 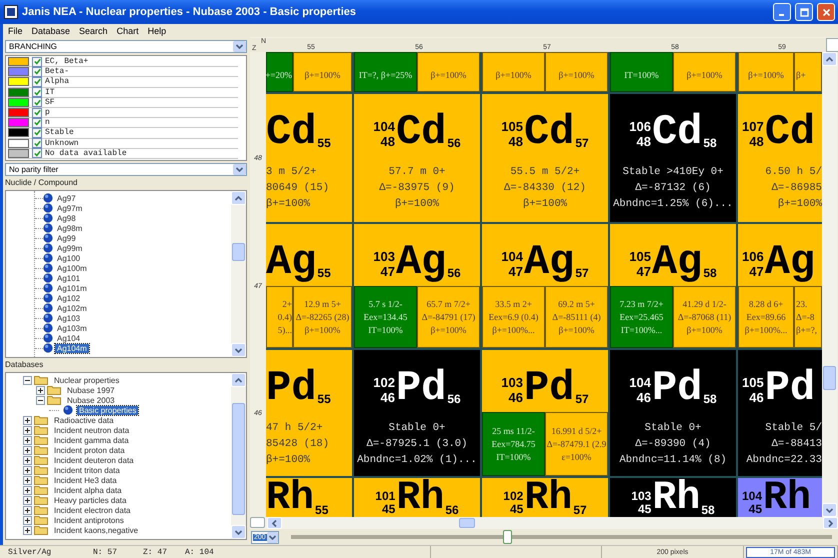 What do you see at coordinates (68, 338) in the screenshot?
I see `nuclide-item: Ag104` at bounding box center [68, 338].